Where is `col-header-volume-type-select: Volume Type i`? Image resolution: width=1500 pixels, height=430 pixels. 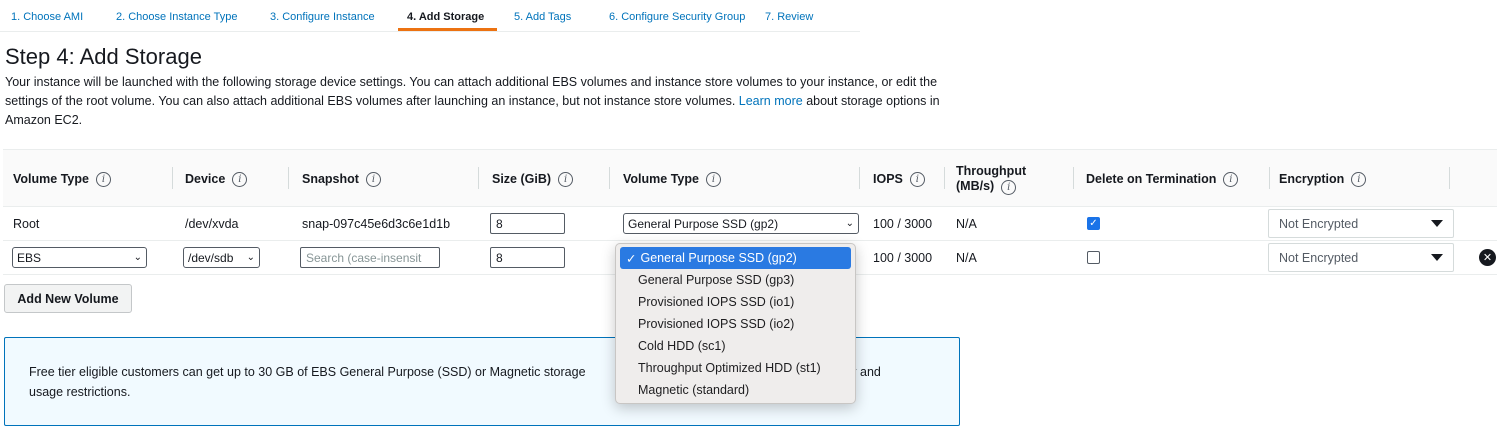 col-header-volume-type-select: Volume Type i is located at coordinates (741, 179).